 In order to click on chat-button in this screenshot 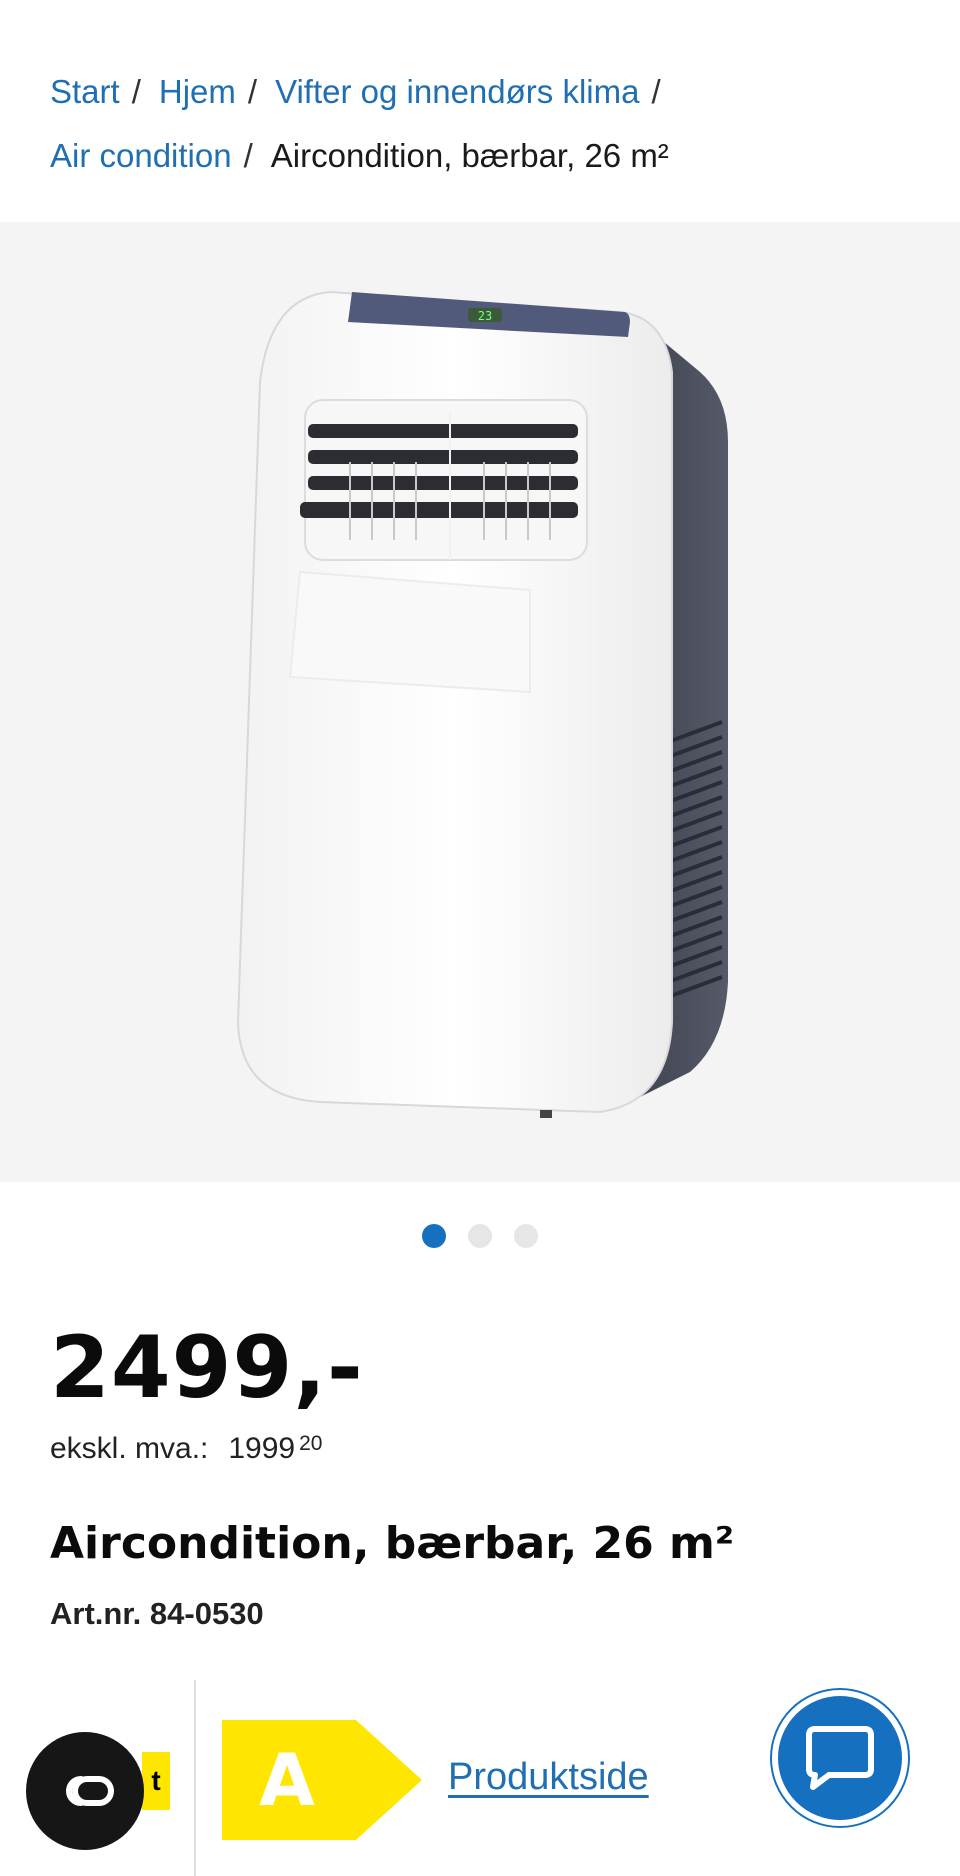, I will do `click(840, 1758)`.